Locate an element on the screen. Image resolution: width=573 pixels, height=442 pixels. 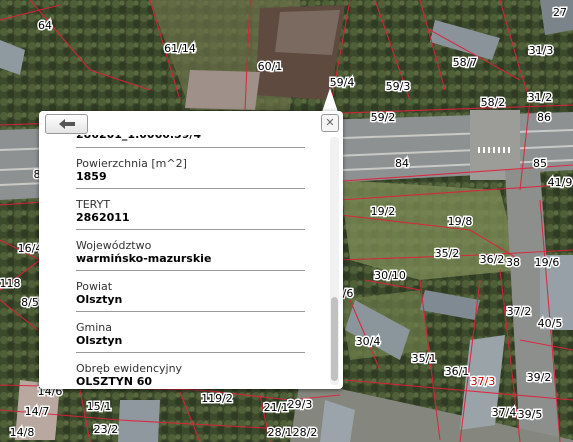
field-label: Powierzchnia [m^2] is located at coordinates (131, 163).